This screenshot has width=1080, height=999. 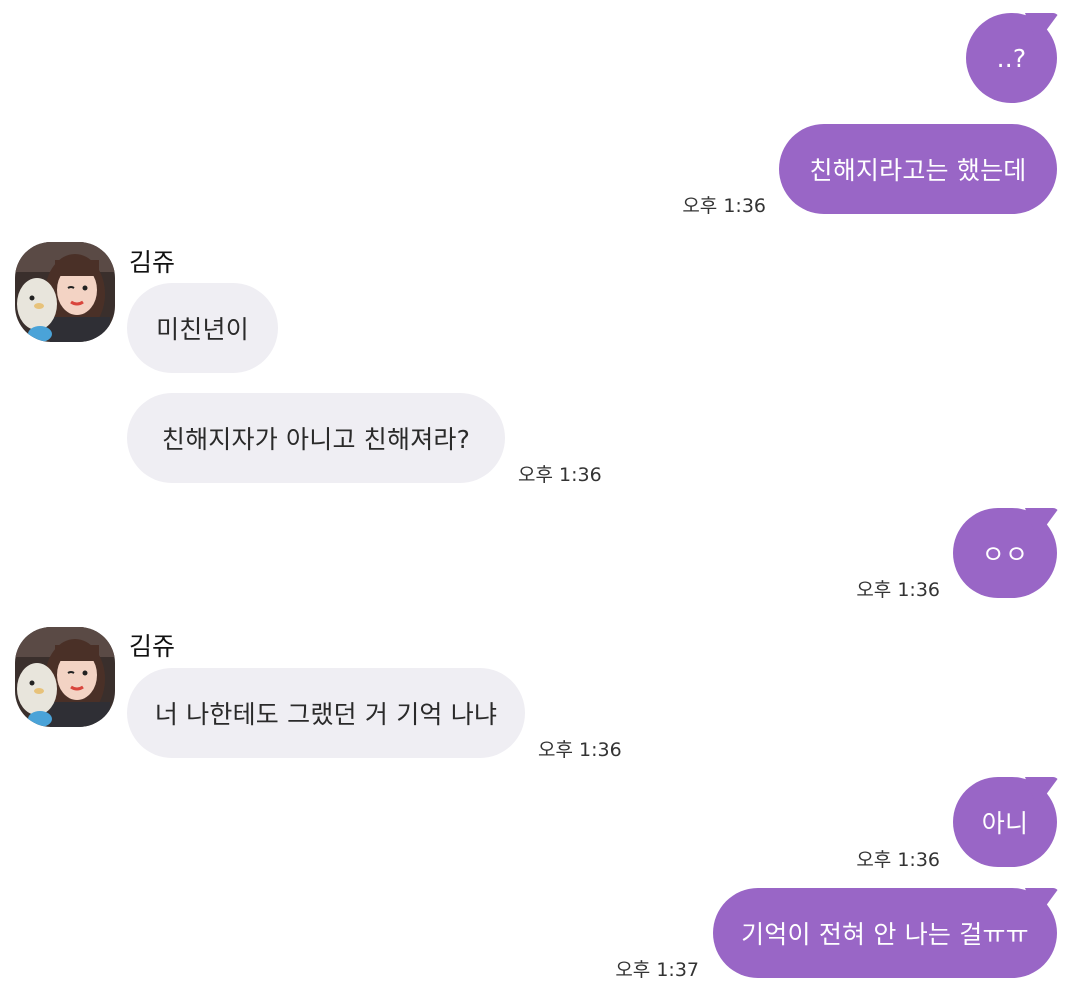 I want to click on their-message-bubble: 친해지자가 아니고 친해져라?, so click(x=316, y=438).